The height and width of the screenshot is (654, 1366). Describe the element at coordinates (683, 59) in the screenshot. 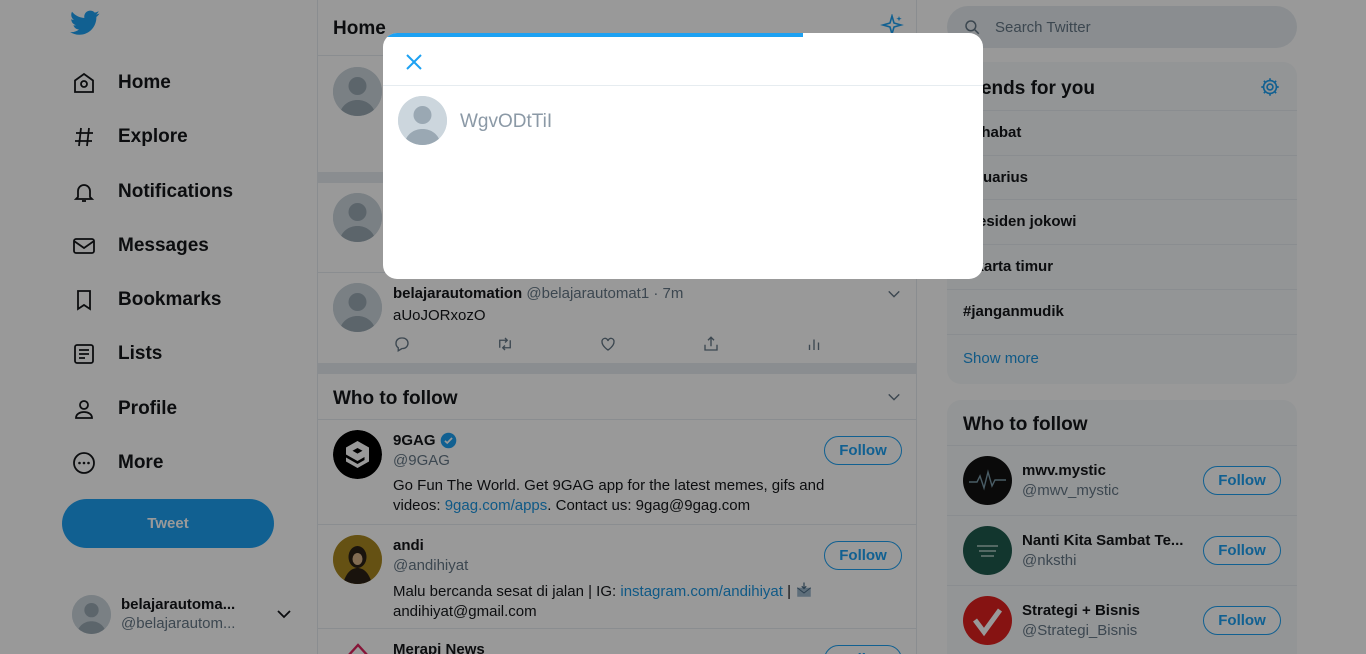

I see `modal-header` at that location.